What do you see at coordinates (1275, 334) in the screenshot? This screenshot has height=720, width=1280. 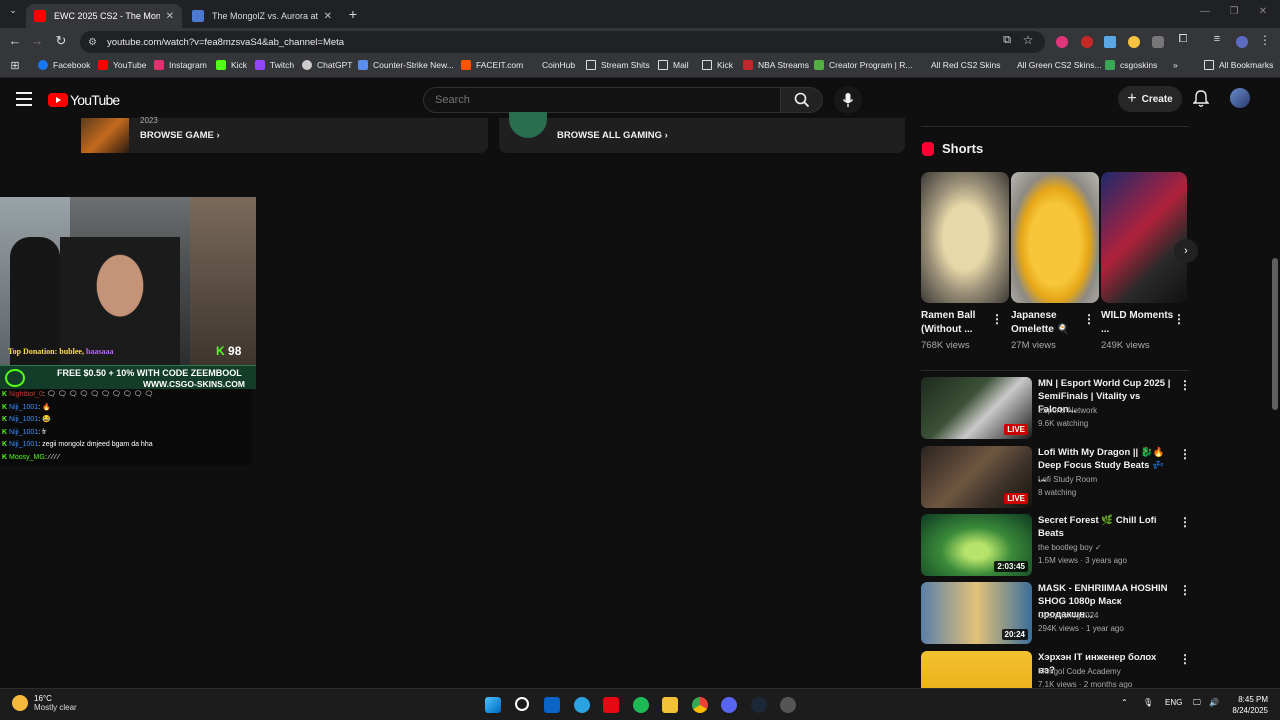 I see `scrollbar-thumb` at bounding box center [1275, 334].